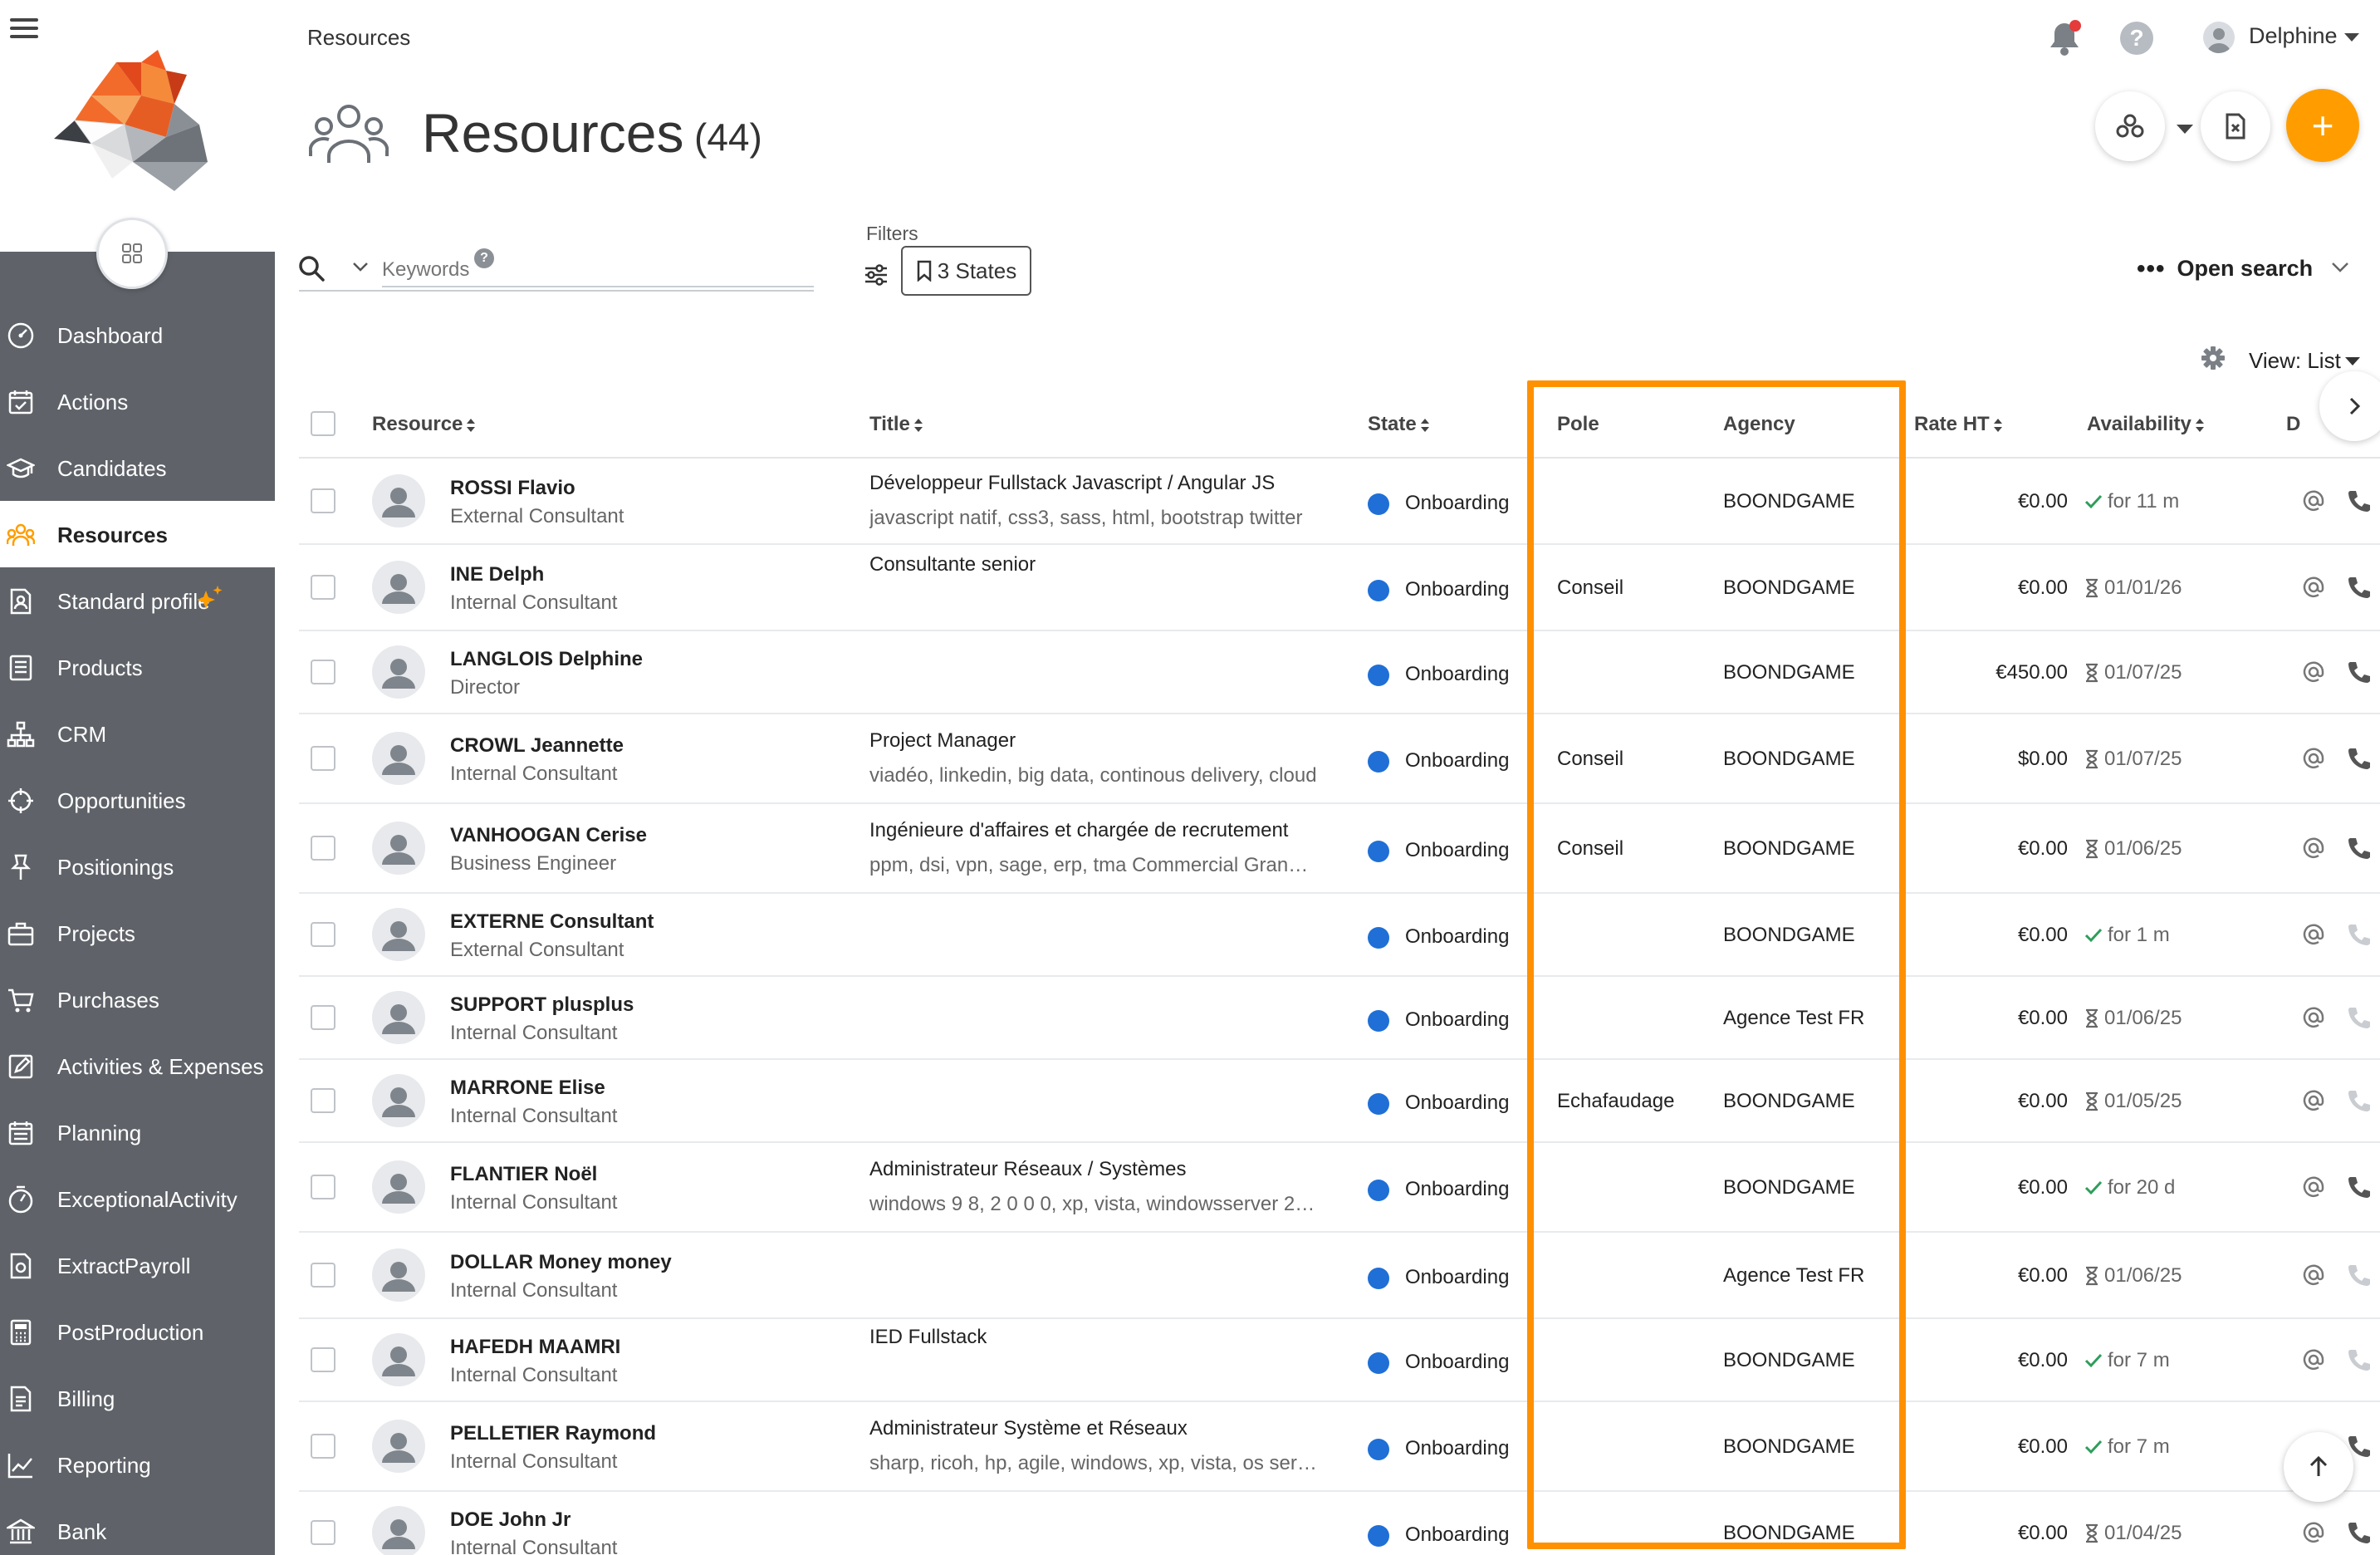 The width and height of the screenshot is (2380, 1555). What do you see at coordinates (484, 258) in the screenshot?
I see `keywords-help-icon: ?` at bounding box center [484, 258].